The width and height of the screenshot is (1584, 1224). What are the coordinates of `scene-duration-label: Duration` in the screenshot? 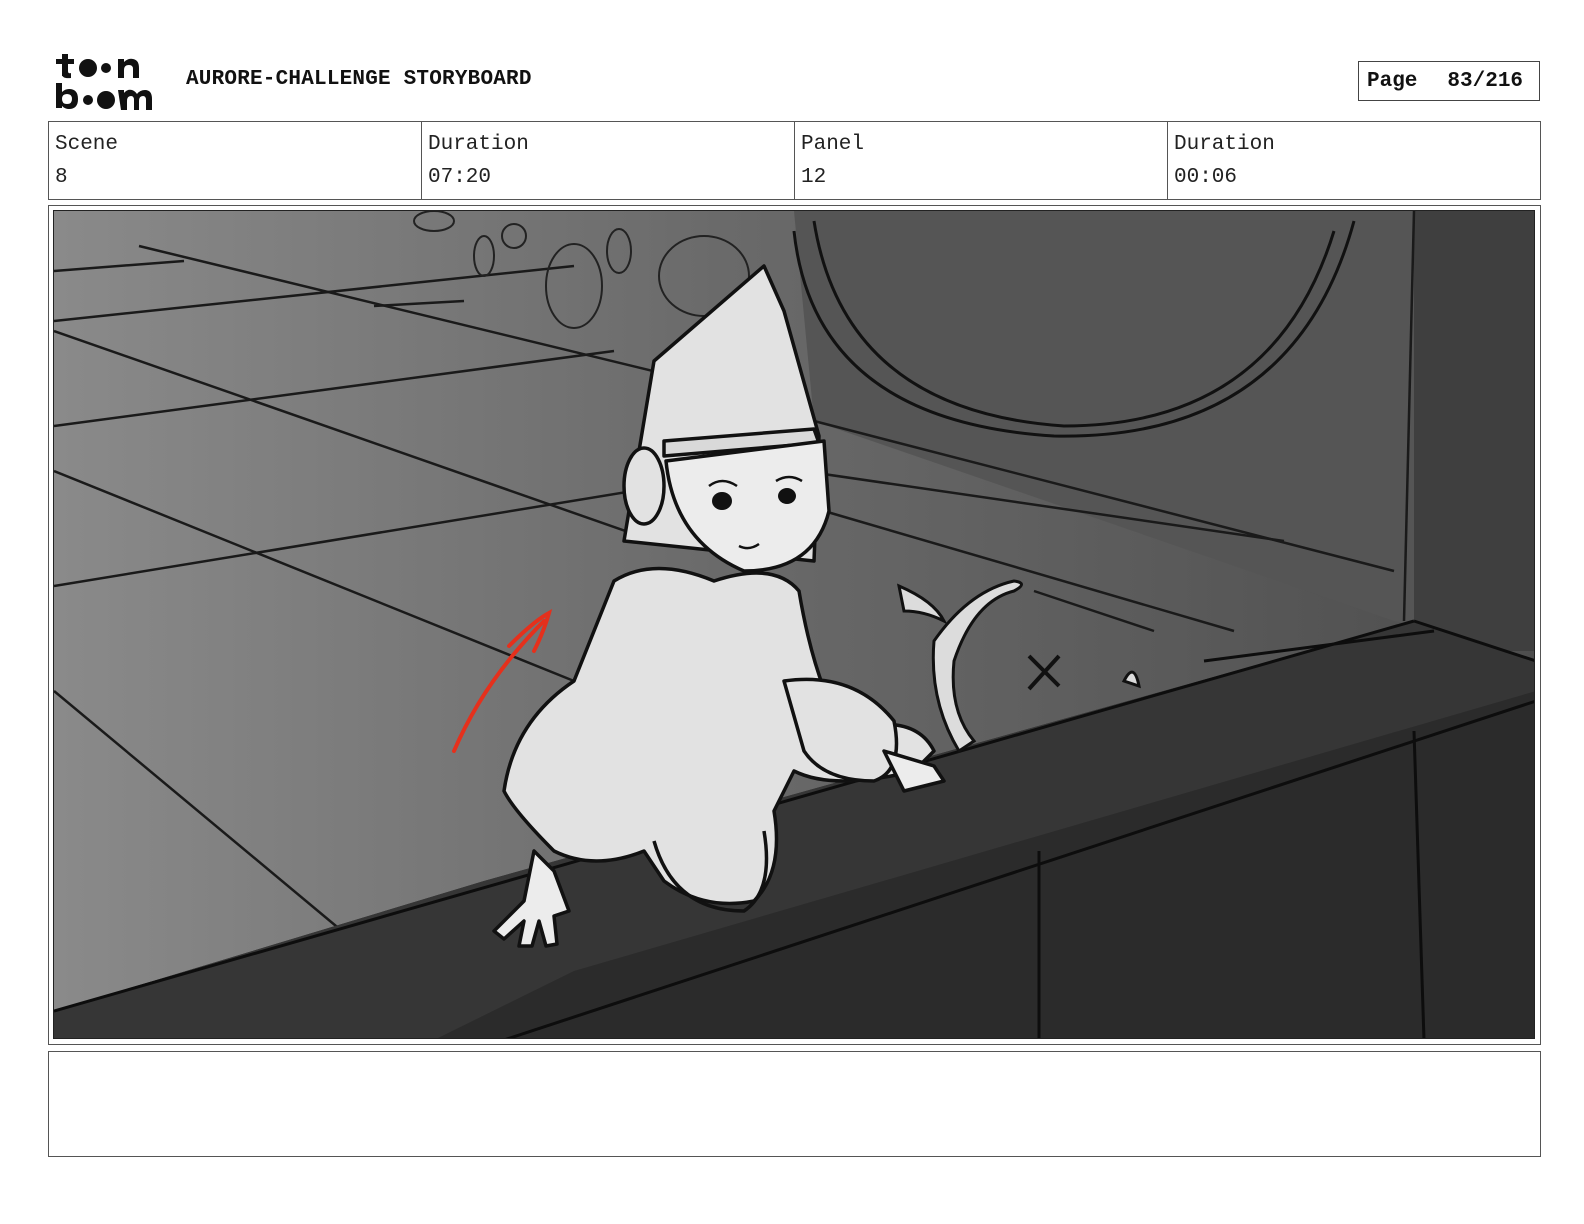 It's located at (478, 144).